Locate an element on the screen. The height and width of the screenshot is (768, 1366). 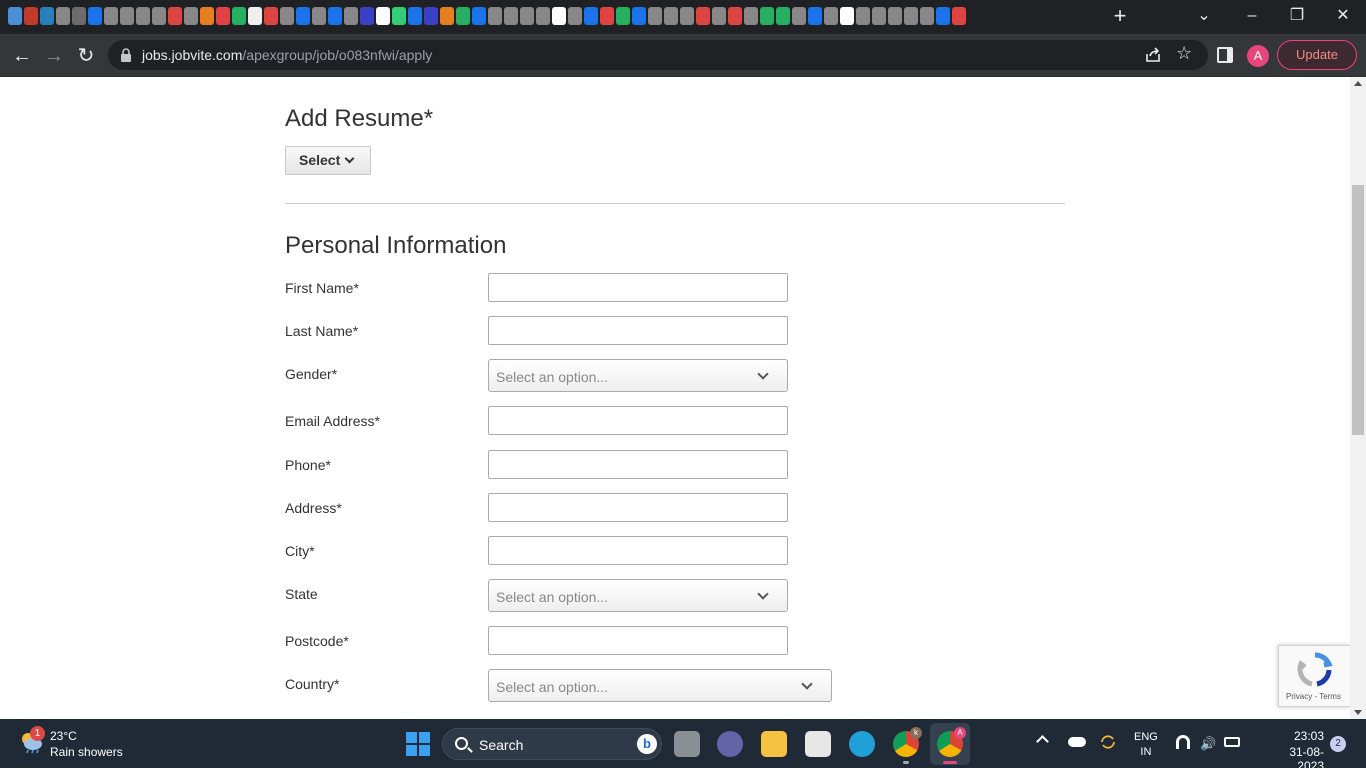
resume-select-button: Select is located at coordinates (328, 160).